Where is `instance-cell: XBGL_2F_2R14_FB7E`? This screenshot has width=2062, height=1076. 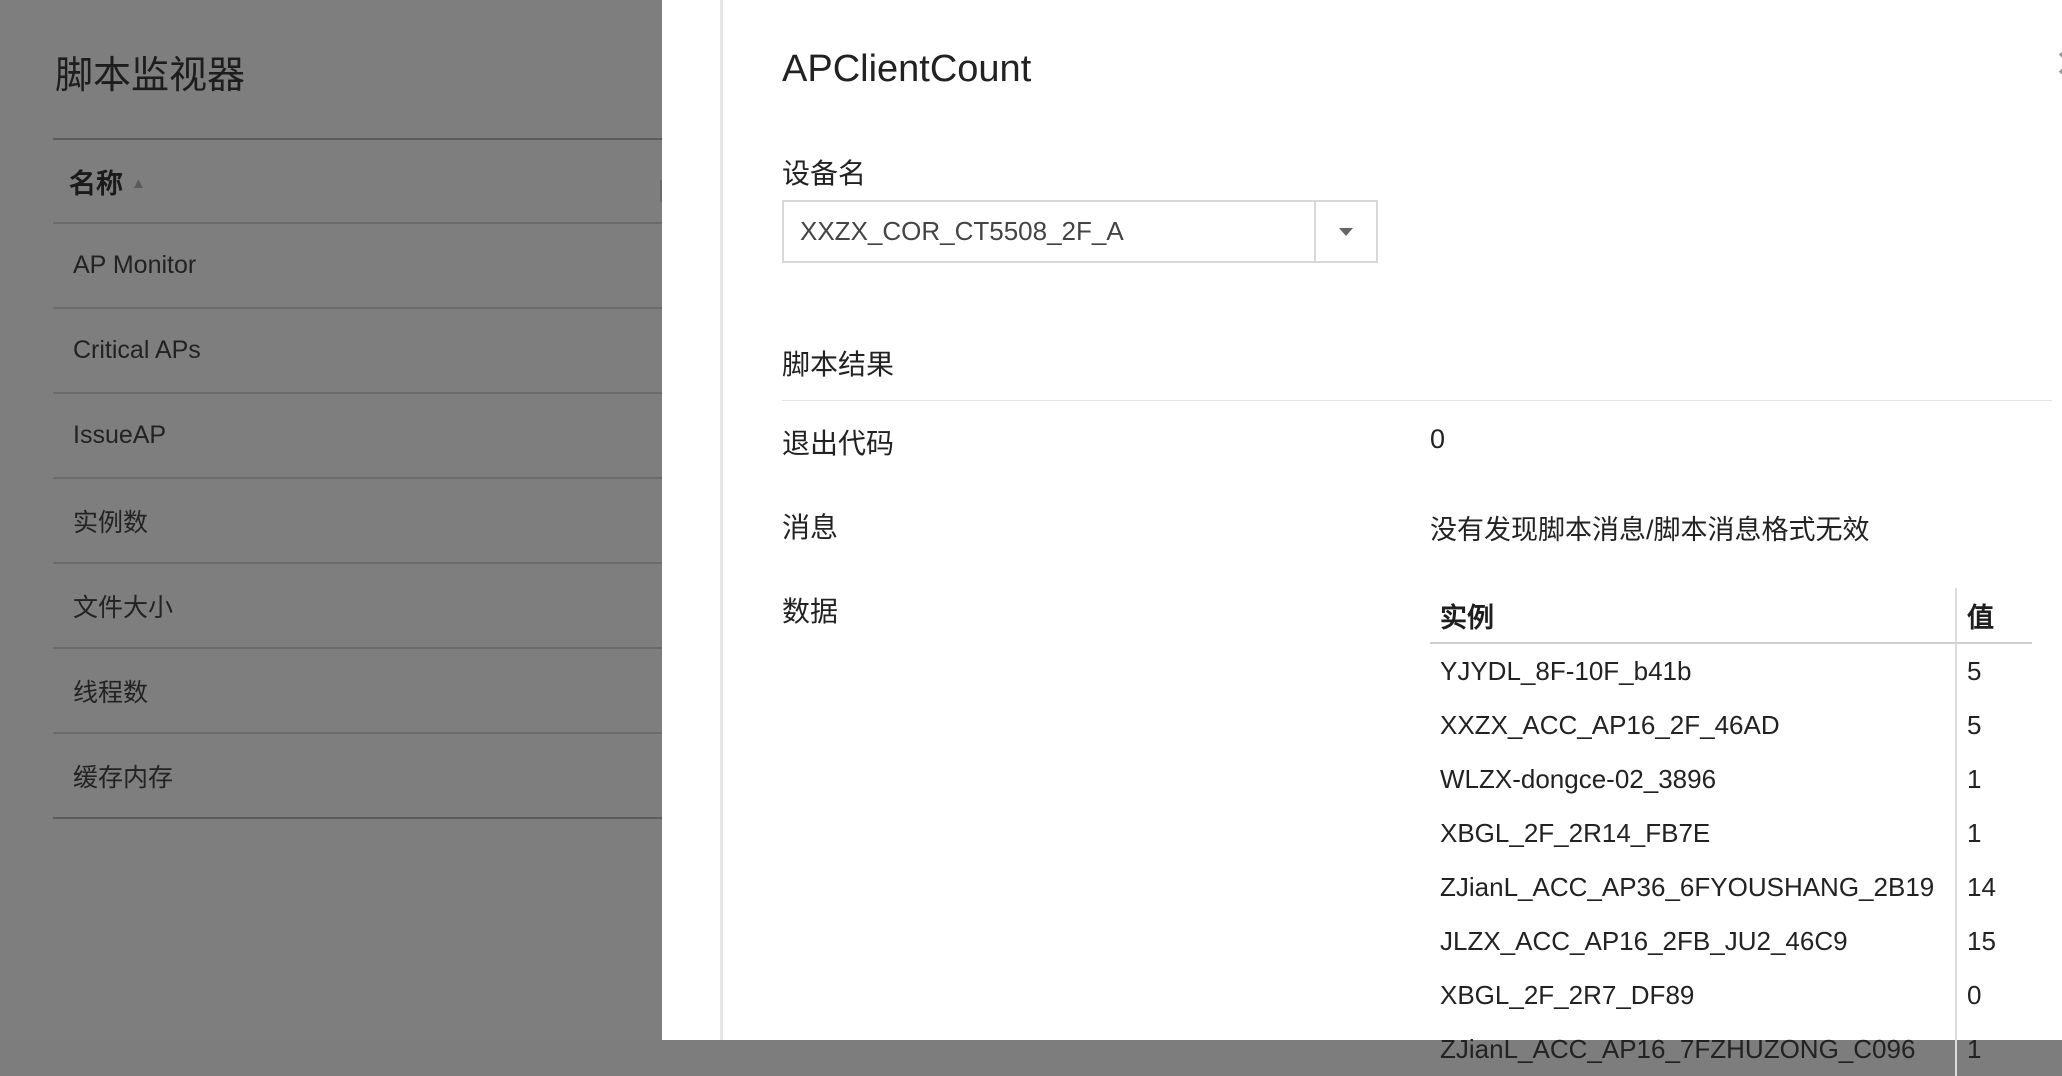
instance-cell: XBGL_2F_2R14_FB7E is located at coordinates (1693, 833).